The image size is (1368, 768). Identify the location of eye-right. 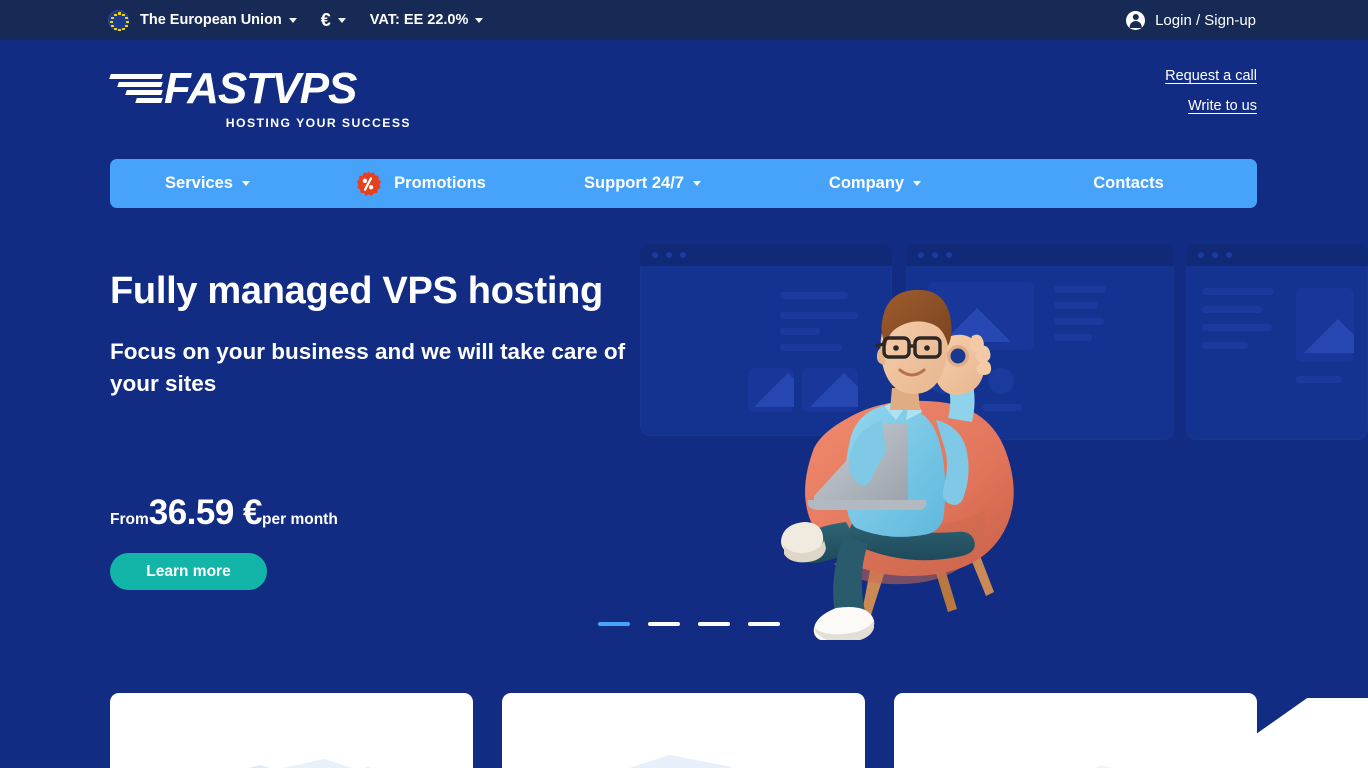
(927, 348).